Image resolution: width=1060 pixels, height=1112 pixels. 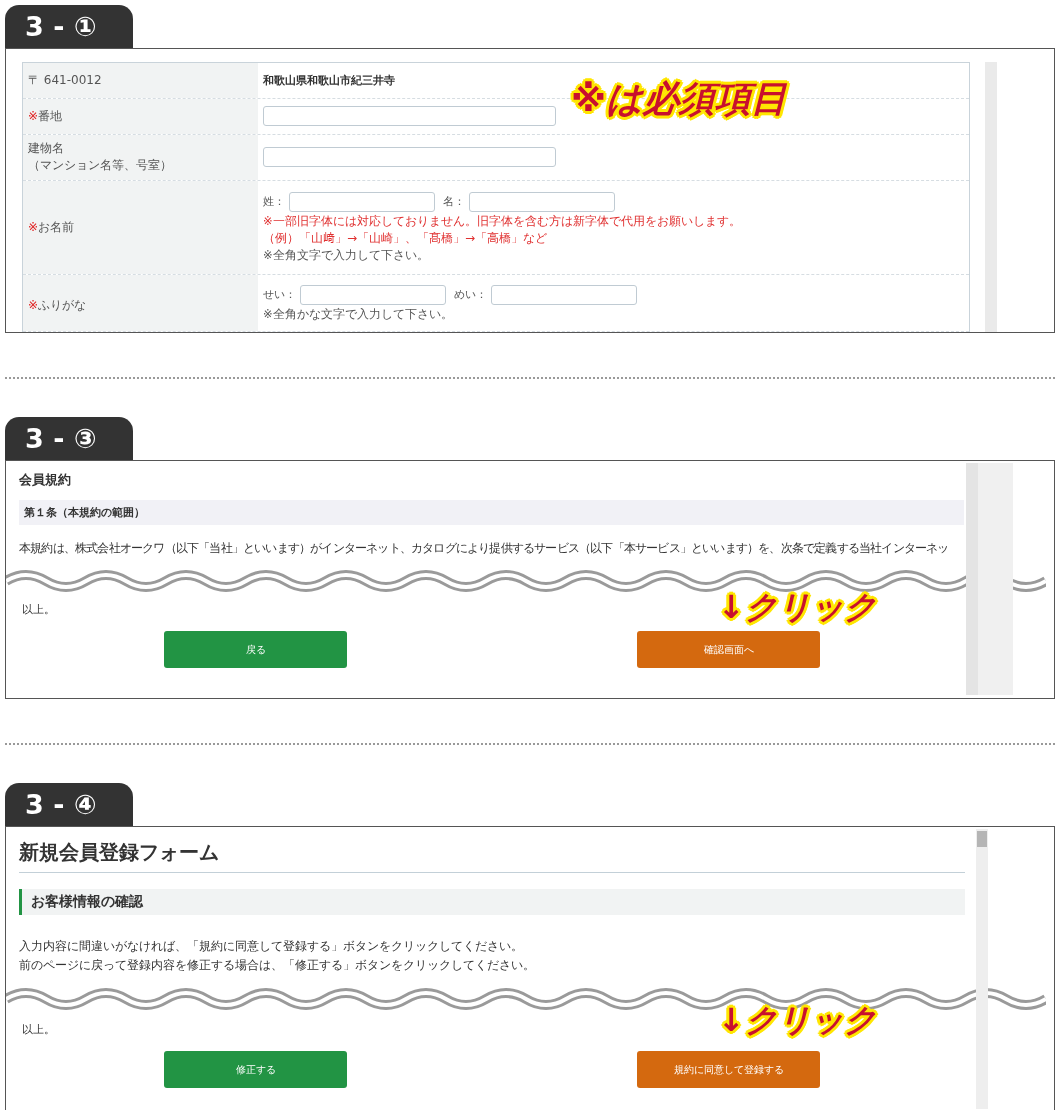 I want to click on section-title: 会員規約, so click(x=45, y=480).